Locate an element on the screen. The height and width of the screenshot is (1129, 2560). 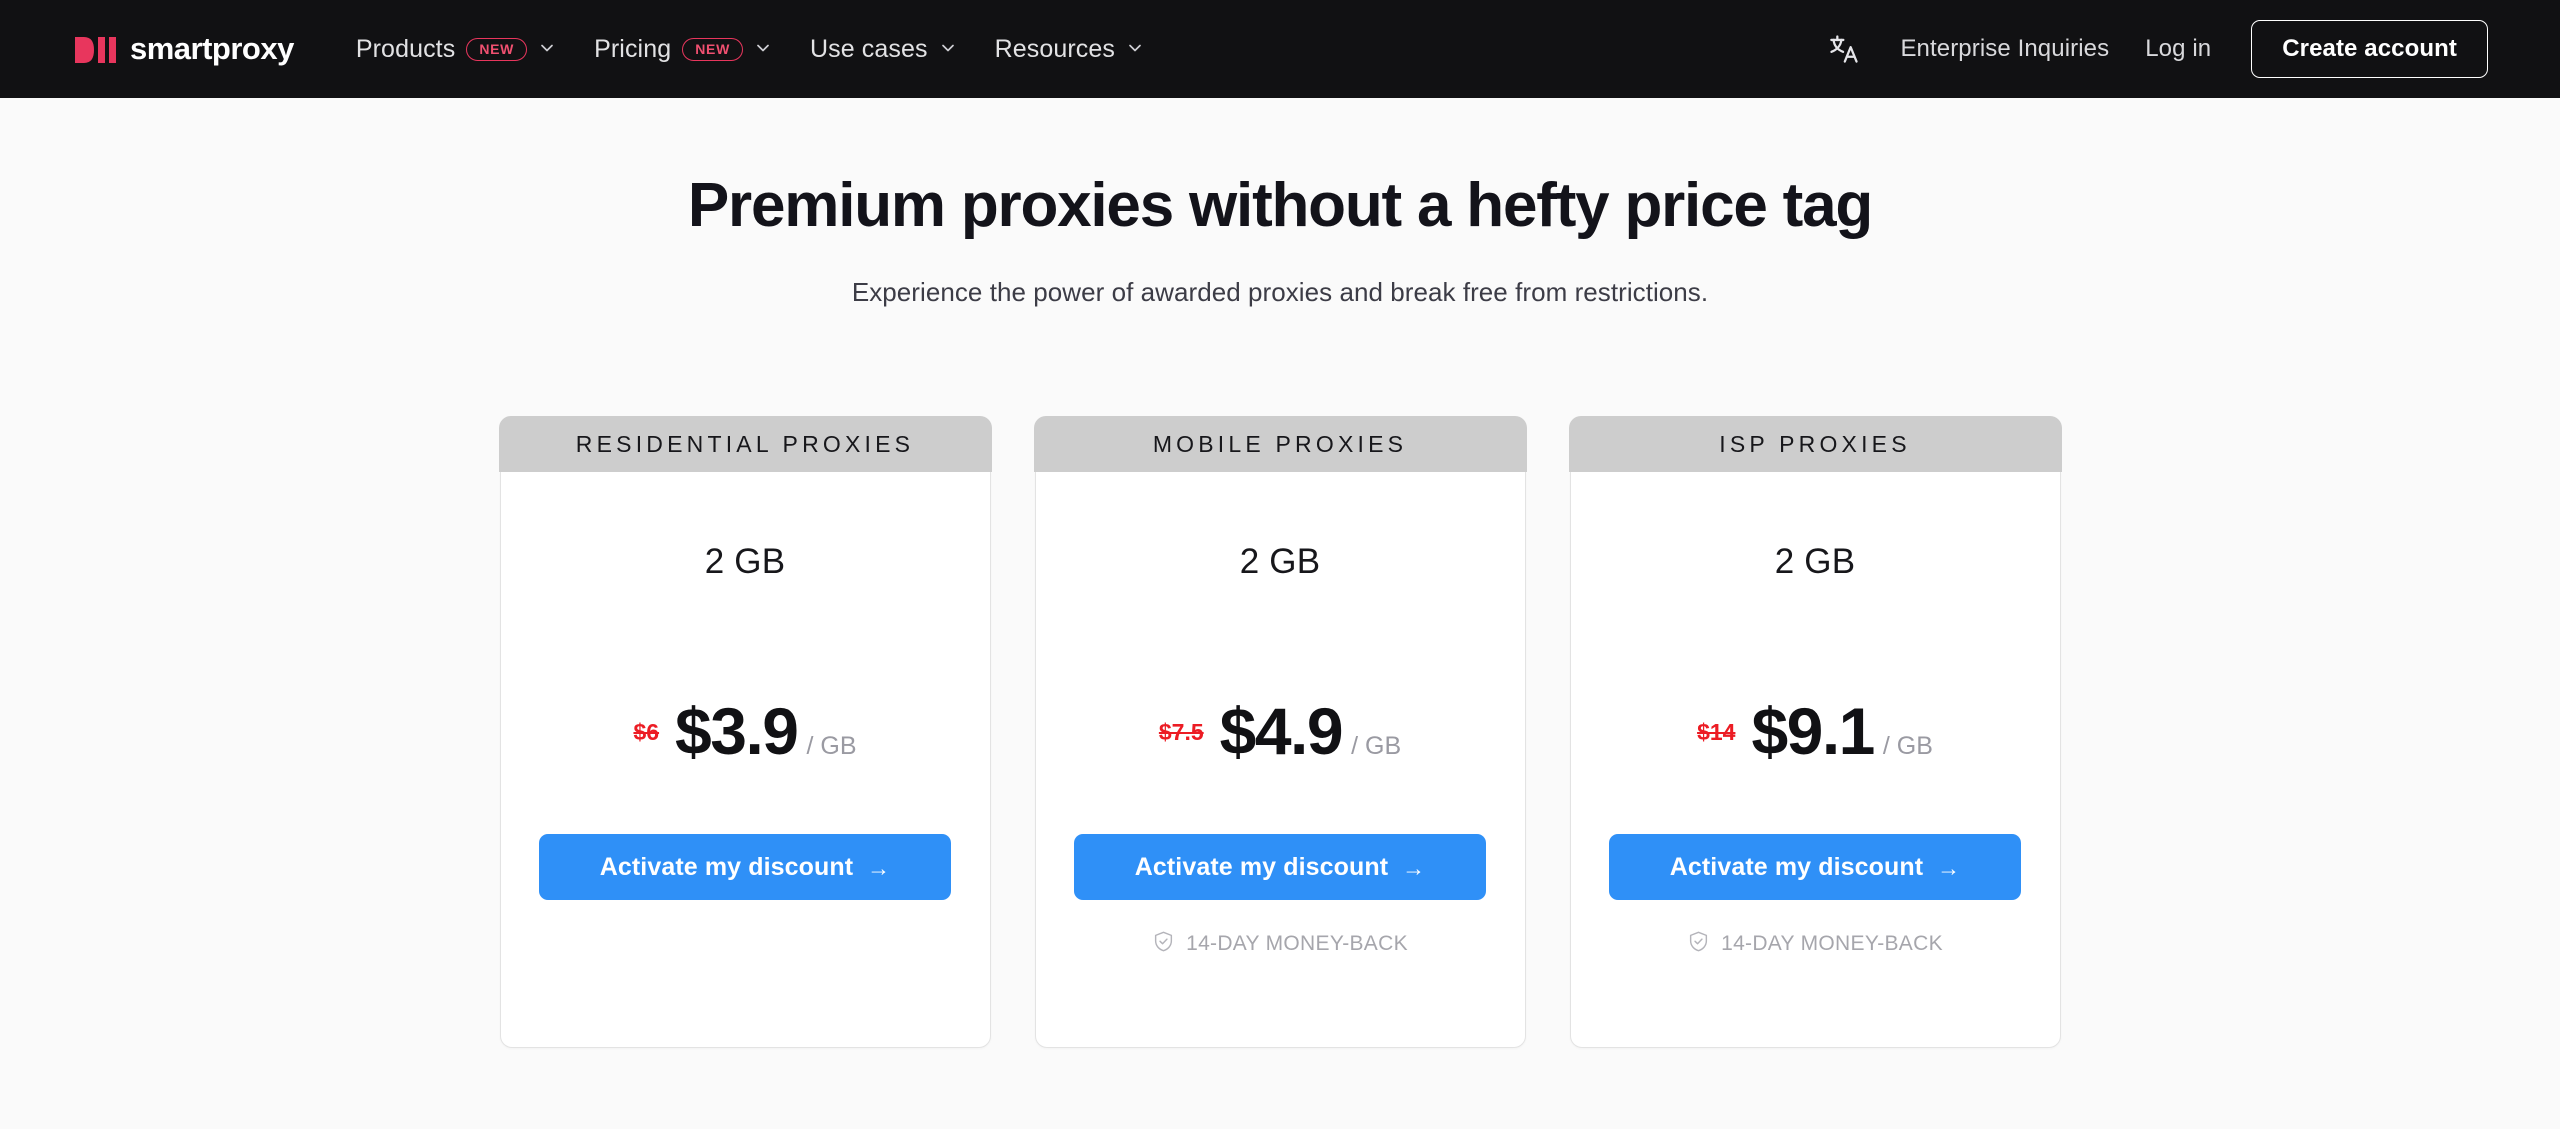
card-header-isp: ISP PROXIES is located at coordinates (1815, 444).